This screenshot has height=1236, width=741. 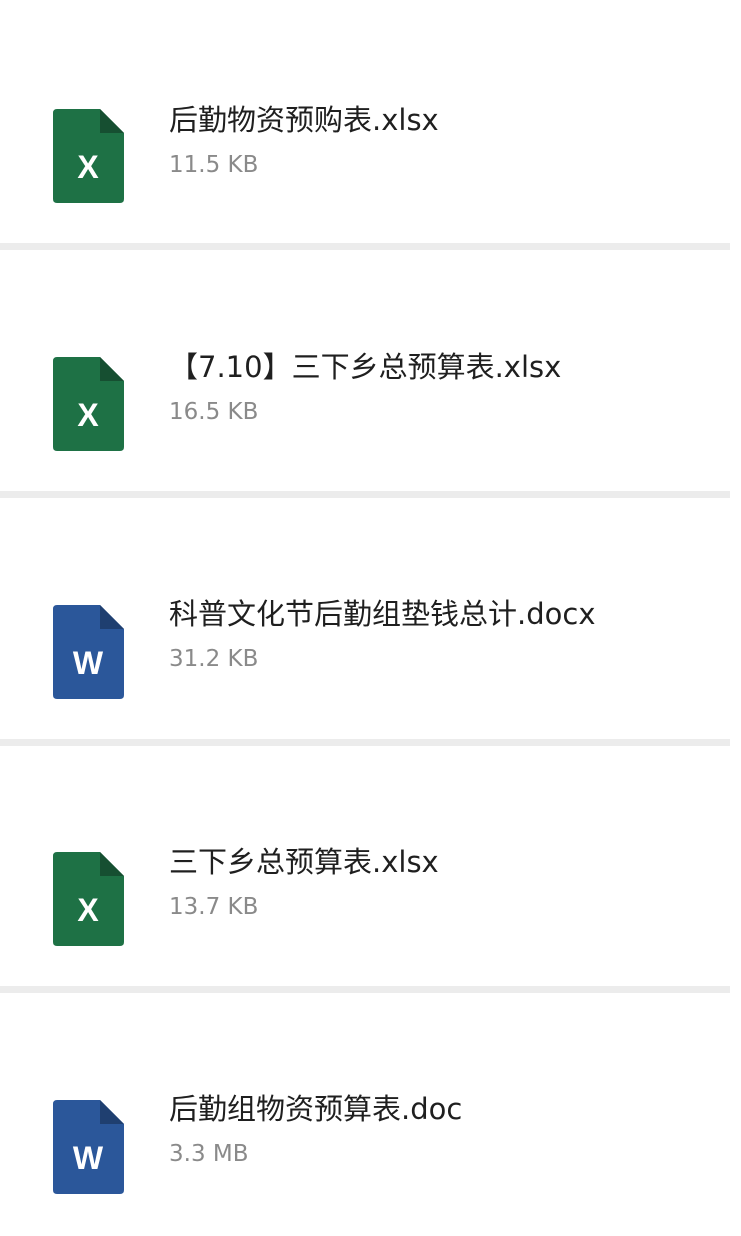 I want to click on file-name: 后勤组物资预算表.doc, so click(x=316, y=1109).